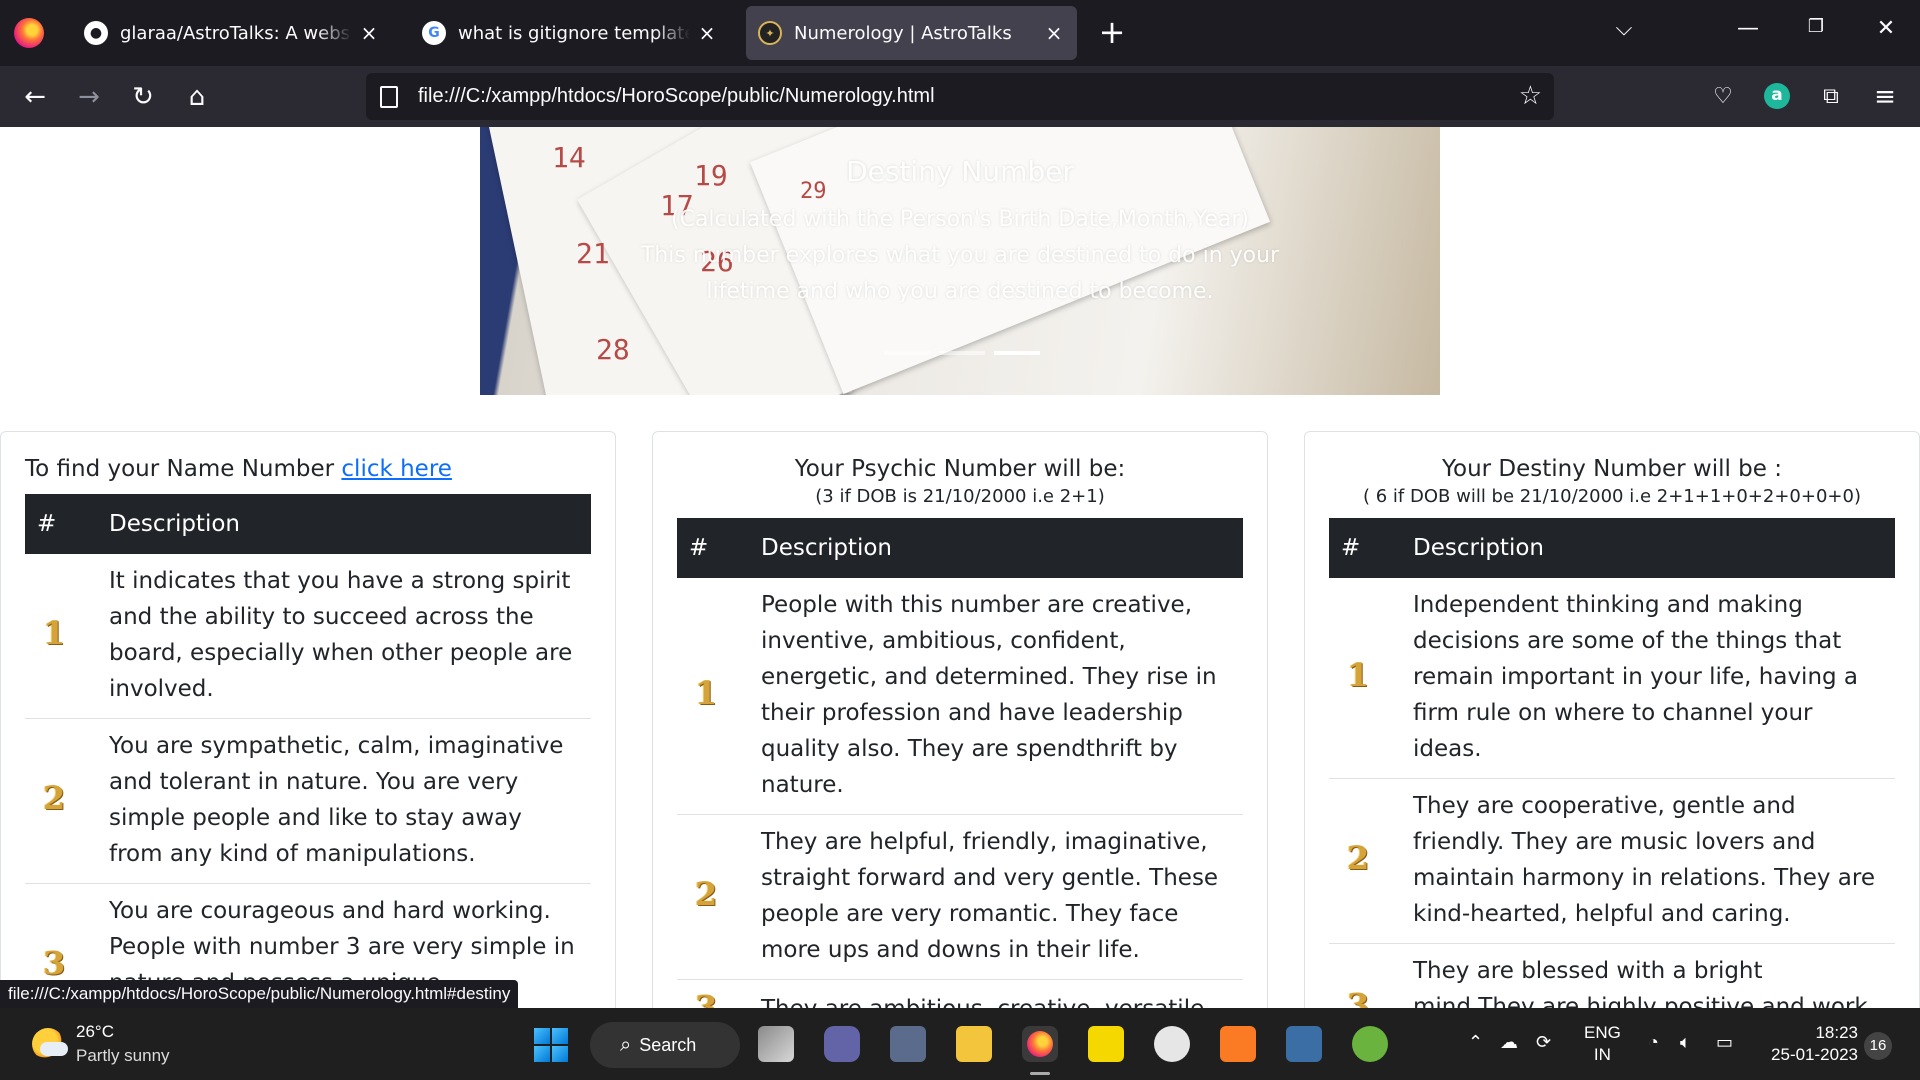 This screenshot has width=1920, height=1080. What do you see at coordinates (626, 1044) in the screenshot?
I see `search-icon: ⌕` at bounding box center [626, 1044].